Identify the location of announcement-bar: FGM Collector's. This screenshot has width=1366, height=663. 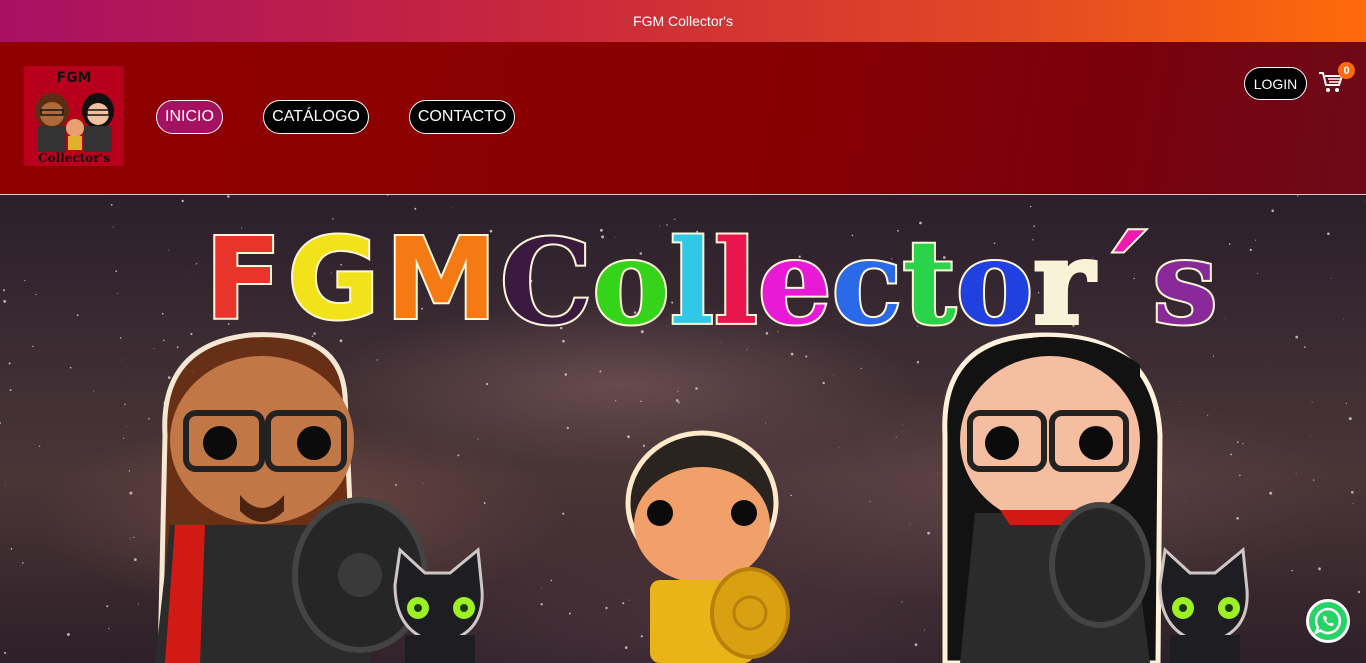
(683, 21).